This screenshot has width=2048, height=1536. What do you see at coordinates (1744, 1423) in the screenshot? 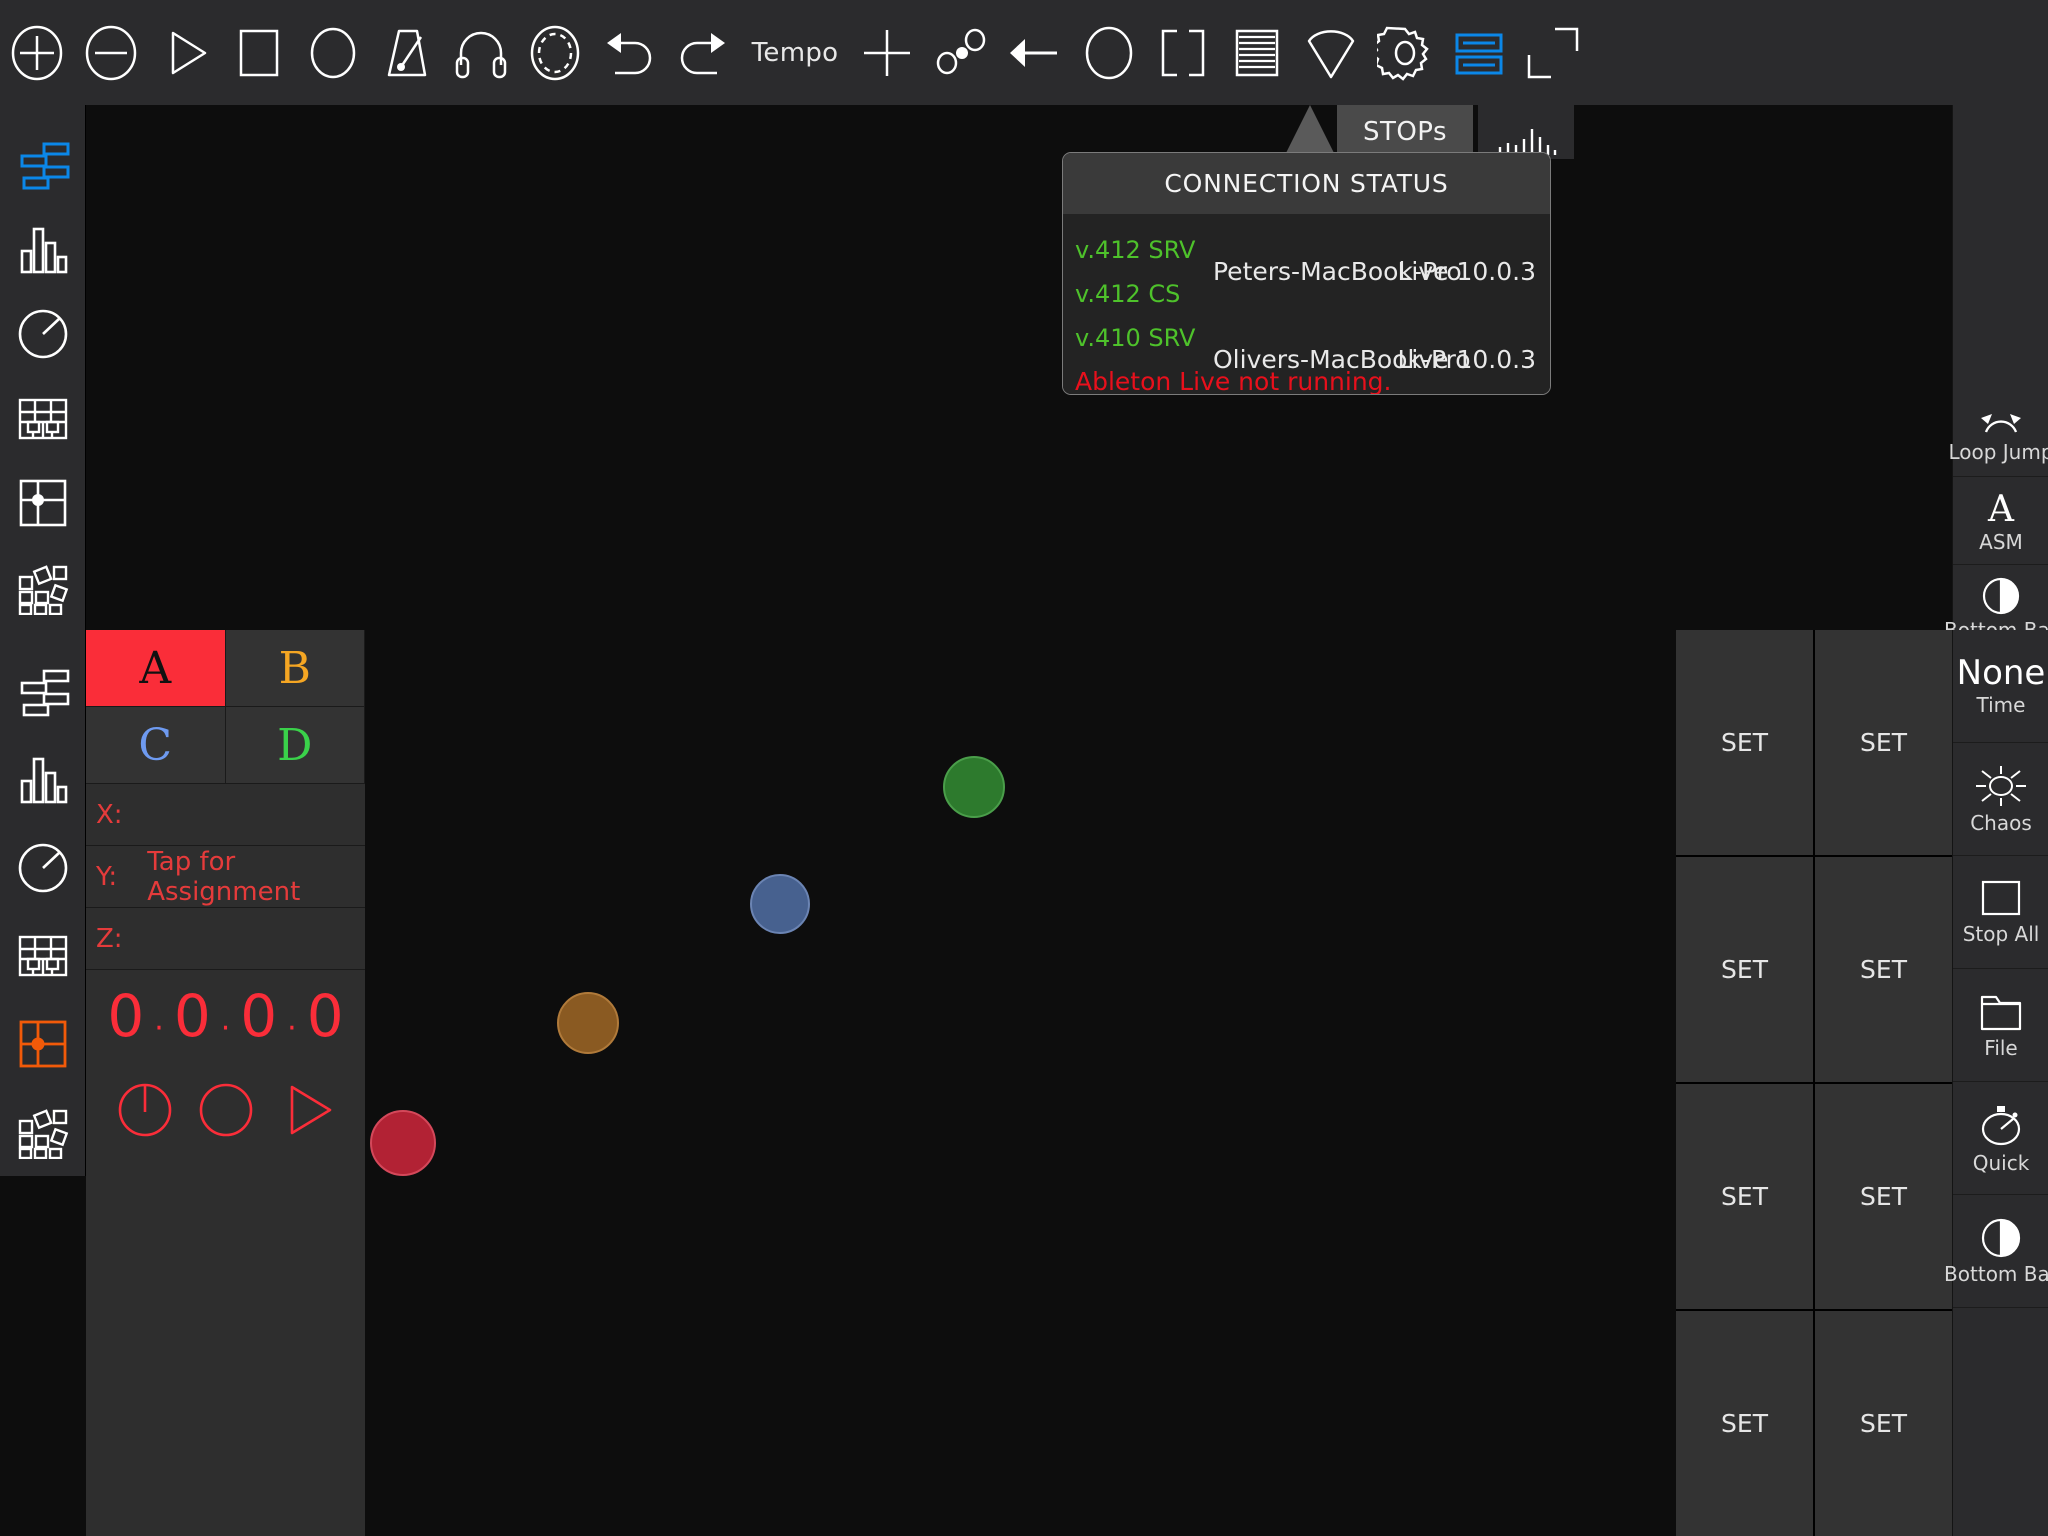
I see `set-button-6: SET` at bounding box center [1744, 1423].